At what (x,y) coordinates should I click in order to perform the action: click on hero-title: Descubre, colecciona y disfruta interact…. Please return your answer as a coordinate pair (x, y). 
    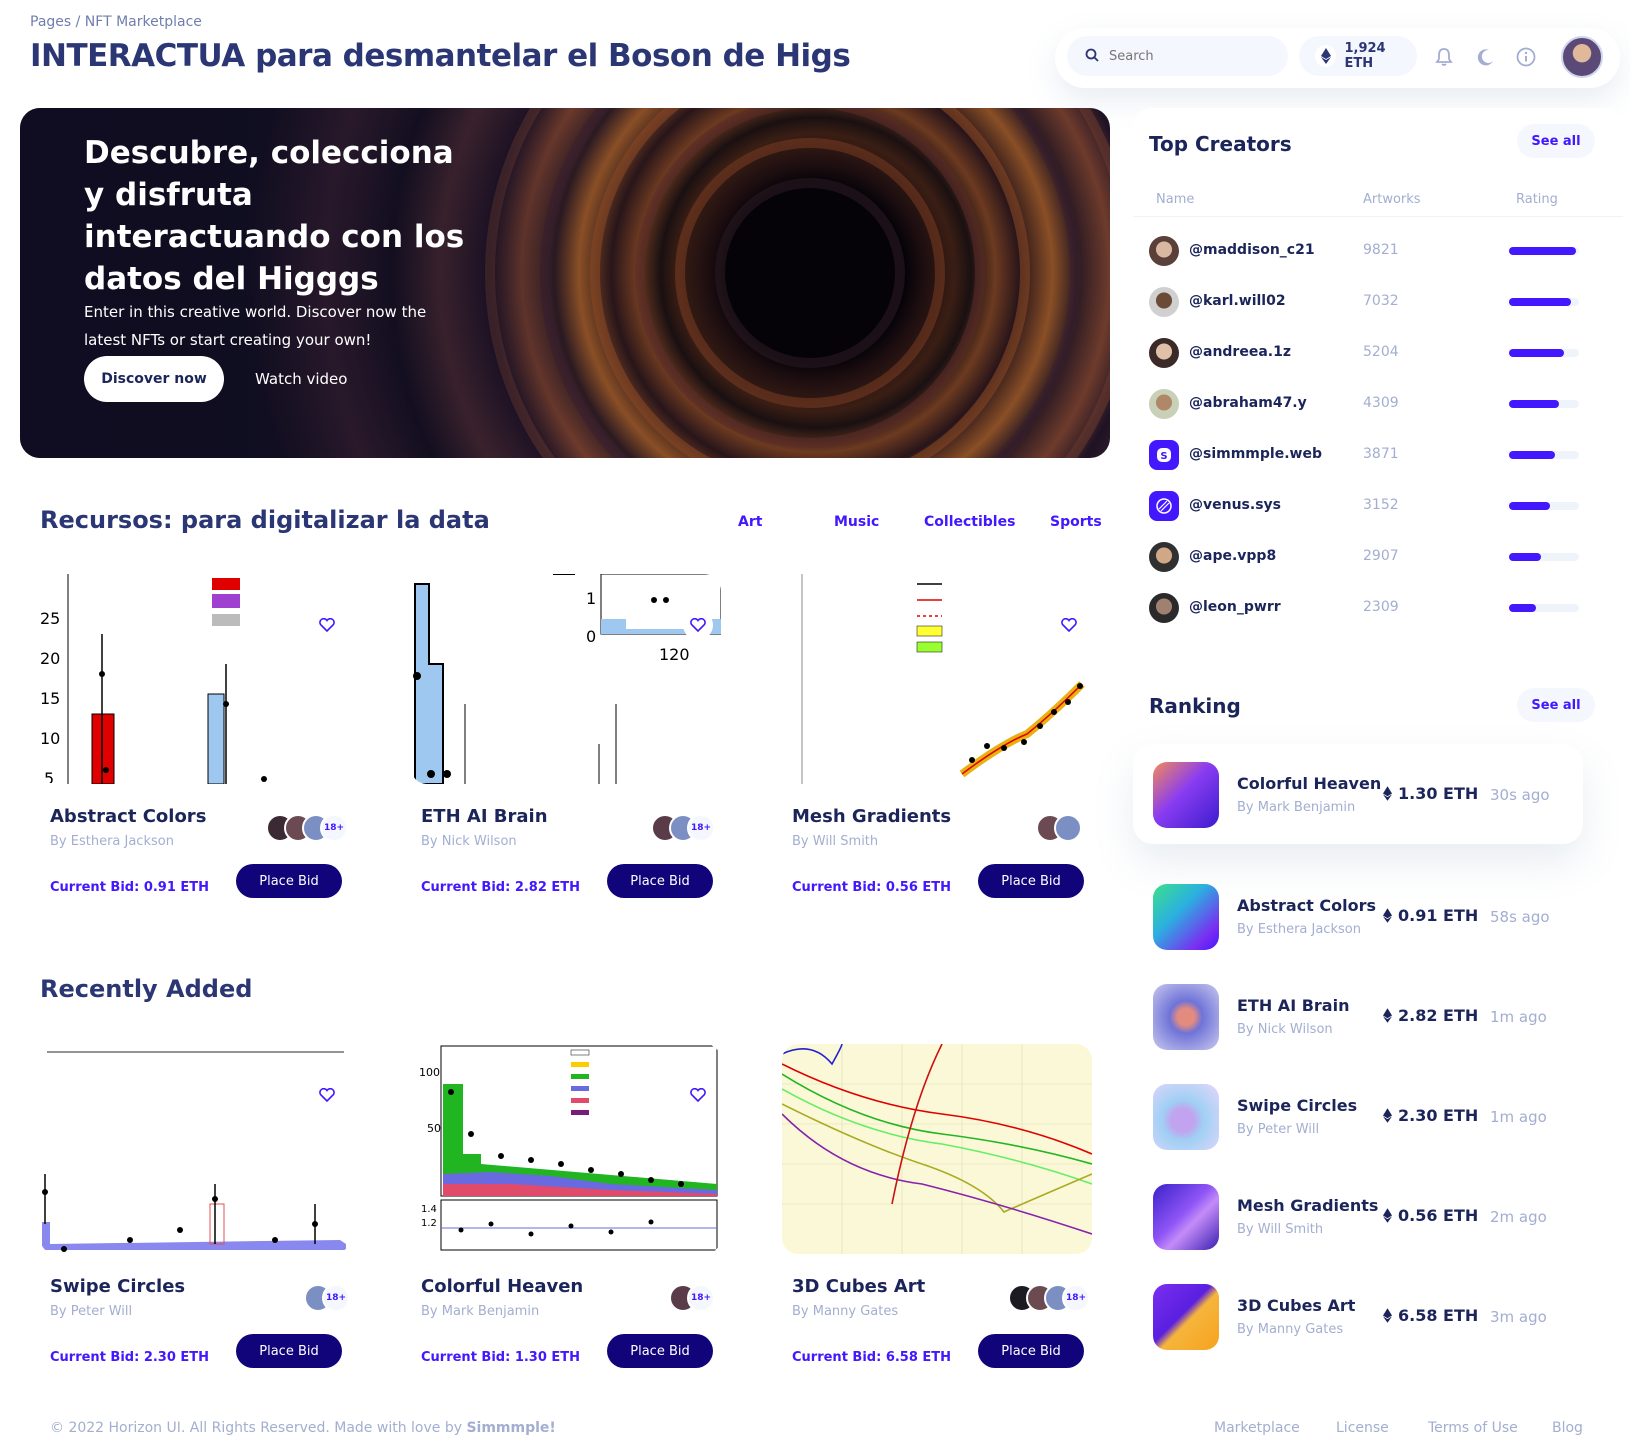
    Looking at the image, I should click on (274, 216).